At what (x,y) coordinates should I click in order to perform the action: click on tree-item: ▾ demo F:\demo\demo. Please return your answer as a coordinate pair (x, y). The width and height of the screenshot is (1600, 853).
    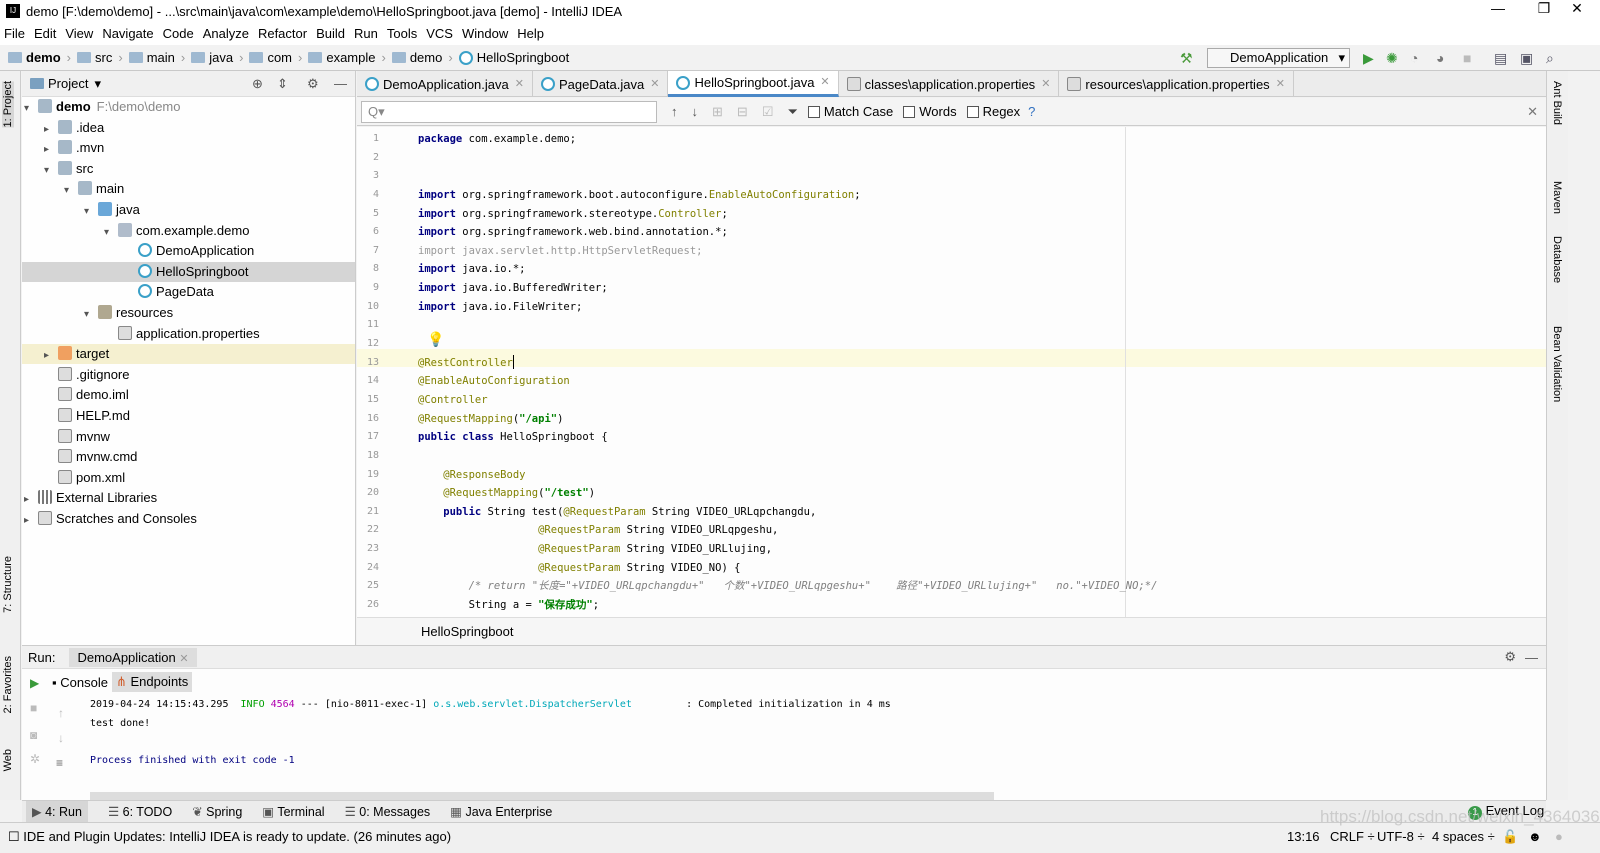
    Looking at the image, I should click on (188, 107).